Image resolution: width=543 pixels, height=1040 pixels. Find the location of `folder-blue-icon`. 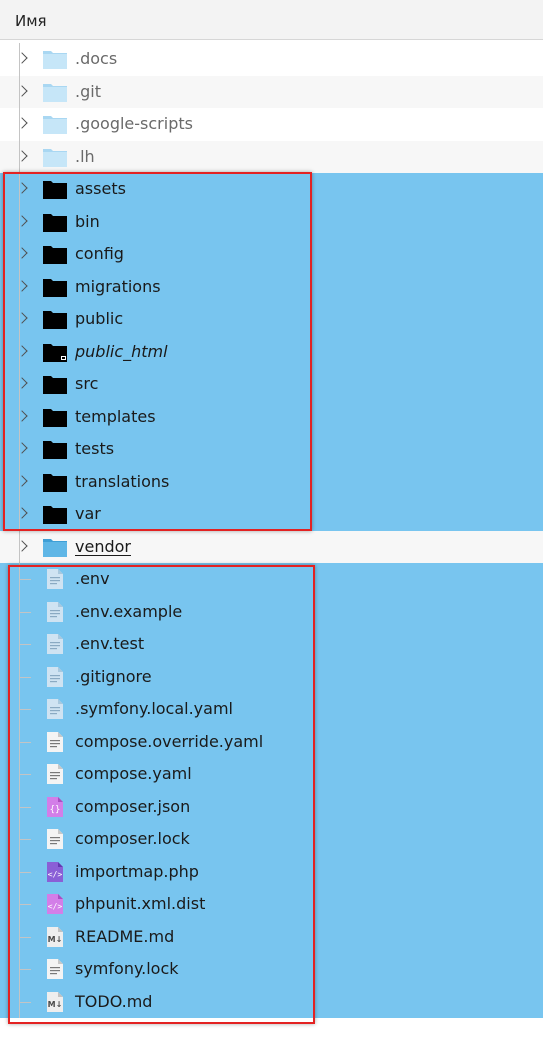

folder-blue-icon is located at coordinates (55, 547).